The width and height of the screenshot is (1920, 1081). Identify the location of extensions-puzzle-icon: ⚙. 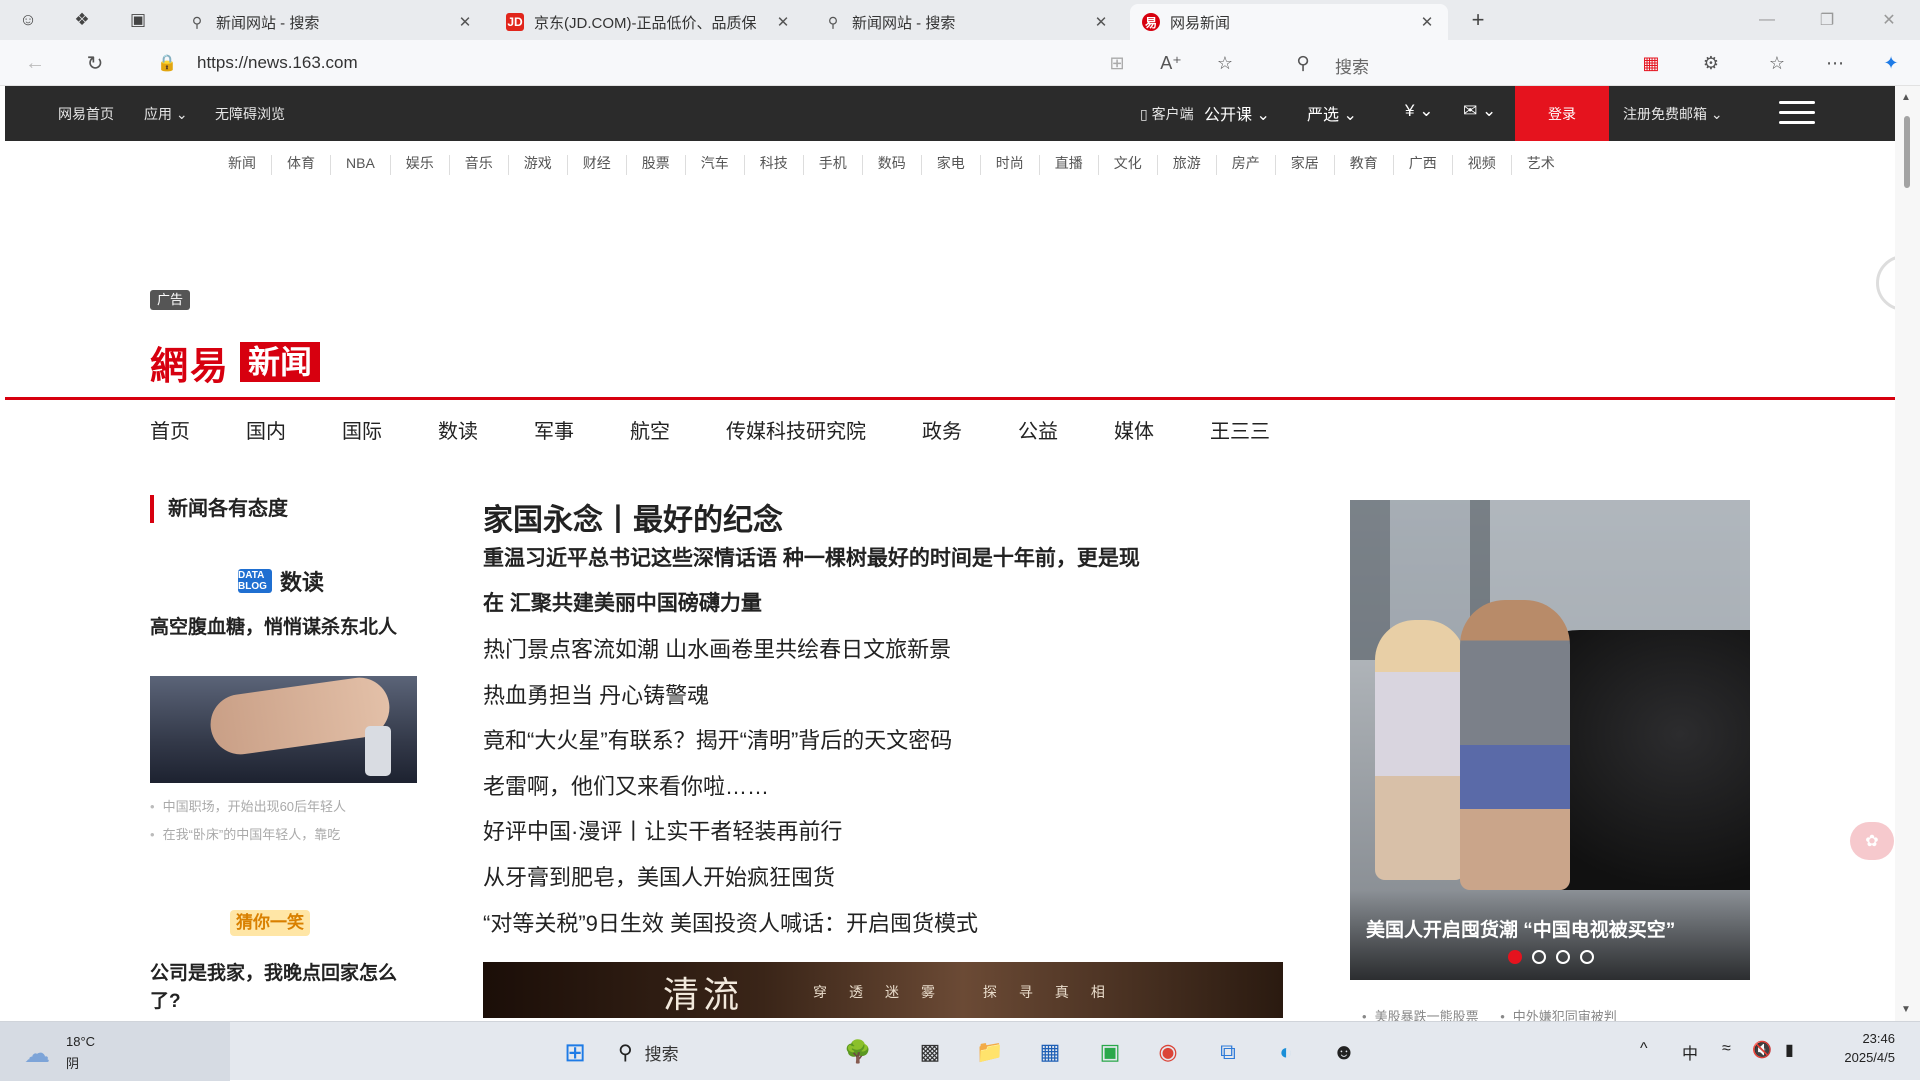
(1711, 63).